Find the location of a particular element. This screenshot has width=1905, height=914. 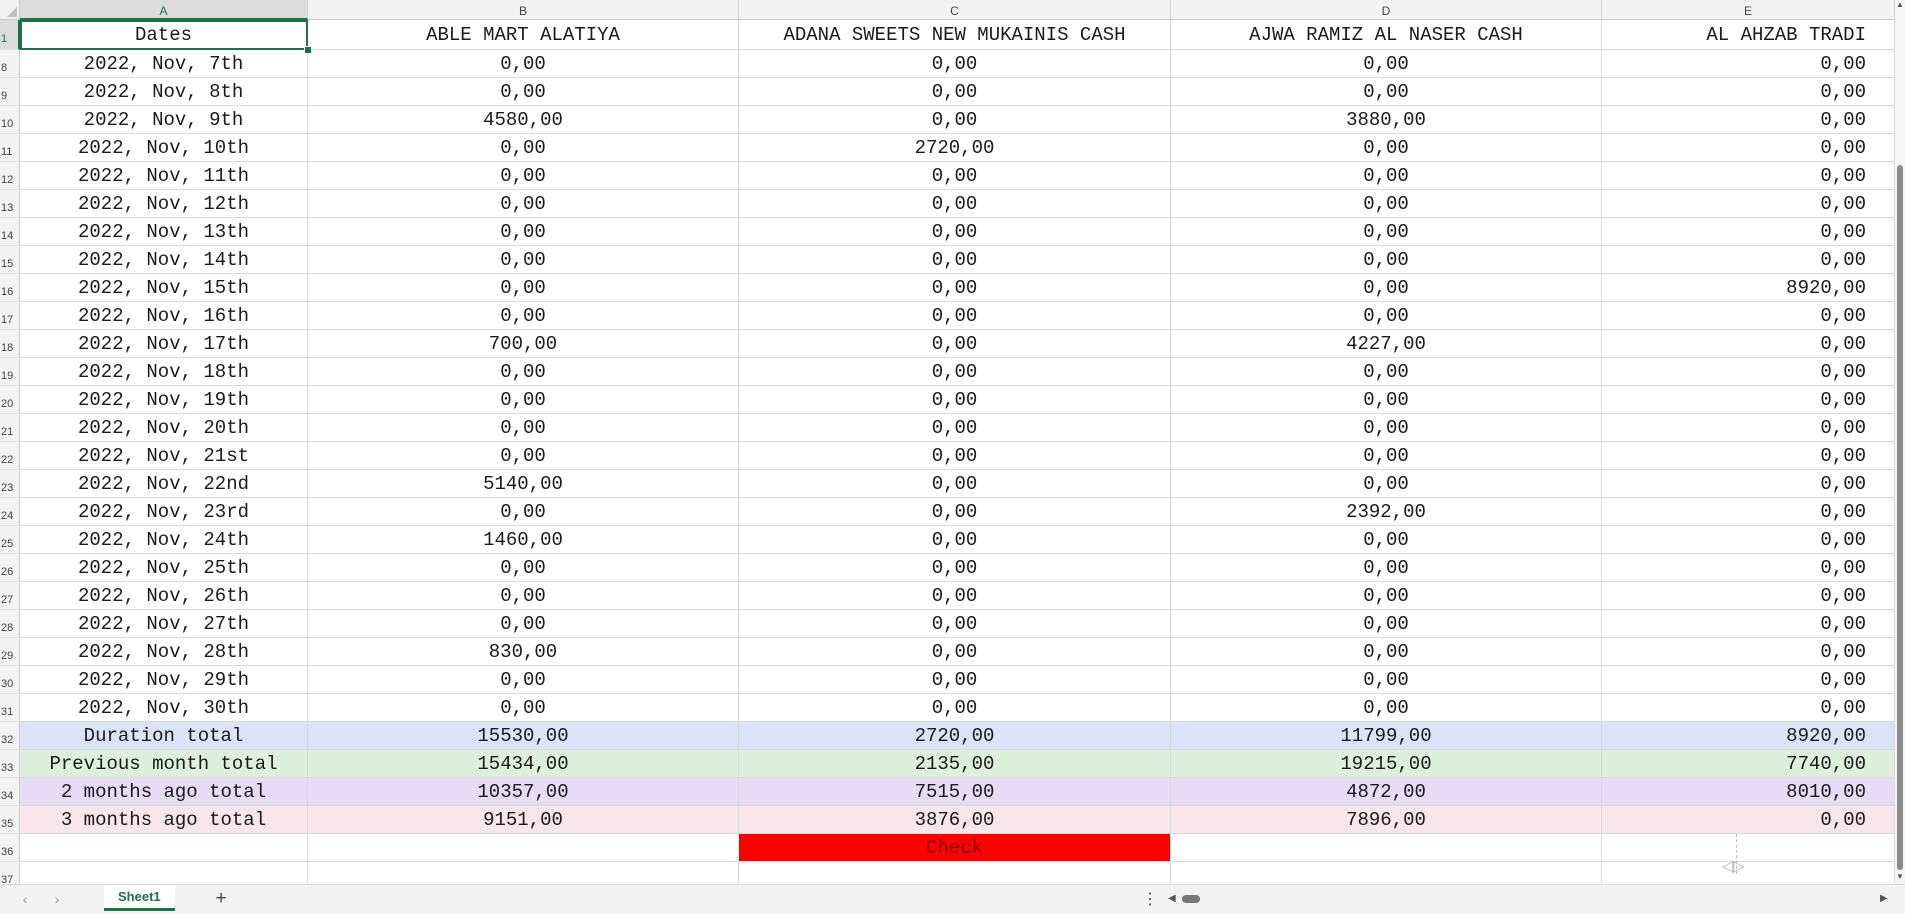

column-header-c: C is located at coordinates (955, 10).